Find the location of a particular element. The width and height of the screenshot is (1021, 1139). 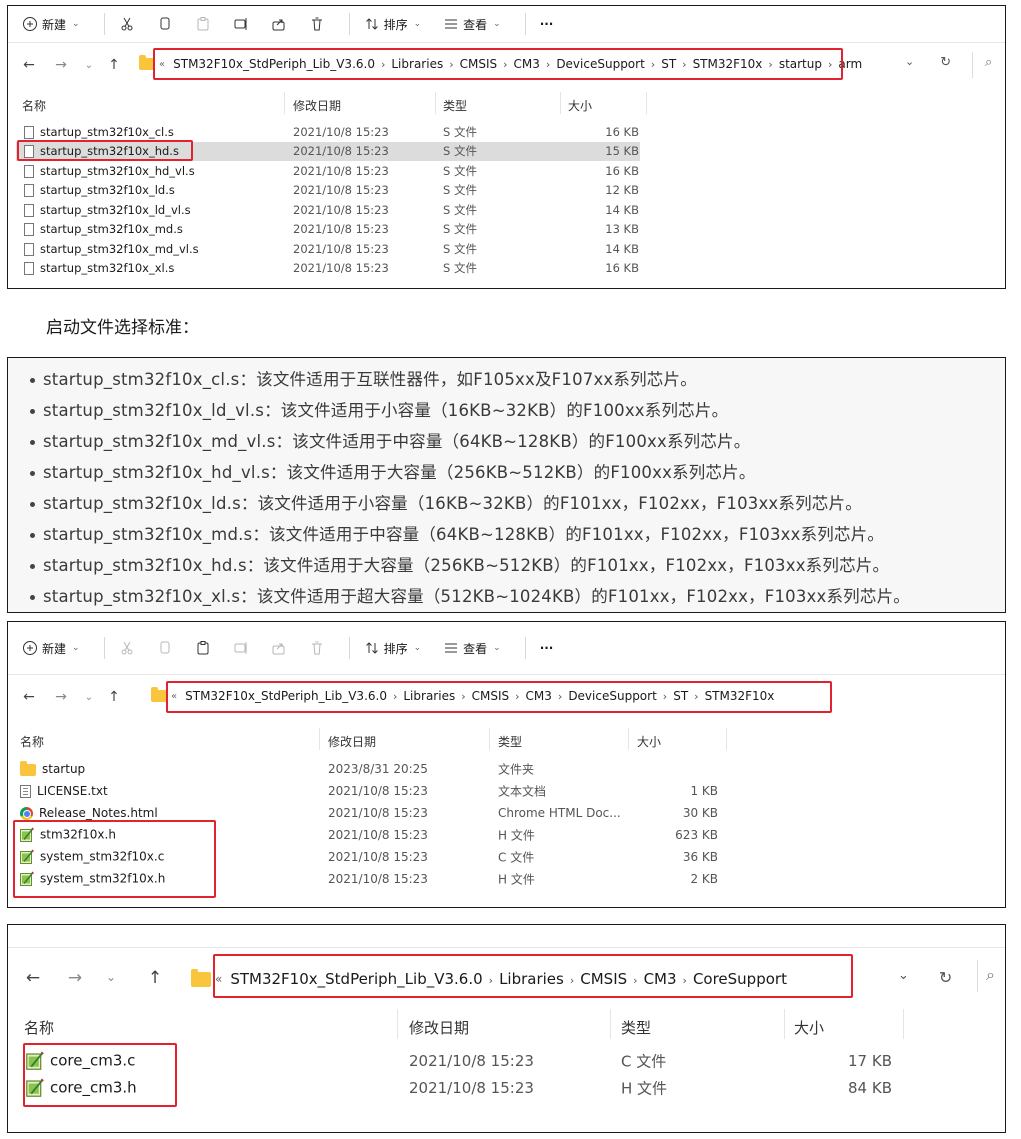

search-box is located at coordinates (988, 697).